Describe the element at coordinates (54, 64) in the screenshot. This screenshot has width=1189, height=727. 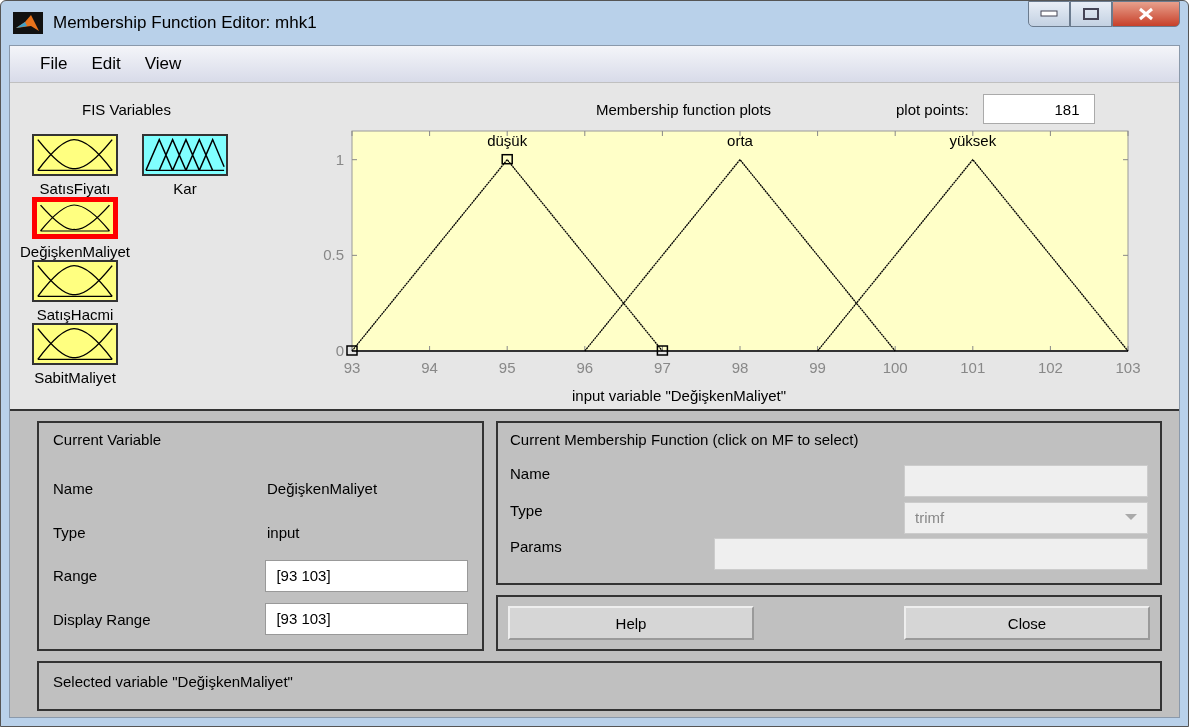
I see `menu-item: File` at that location.